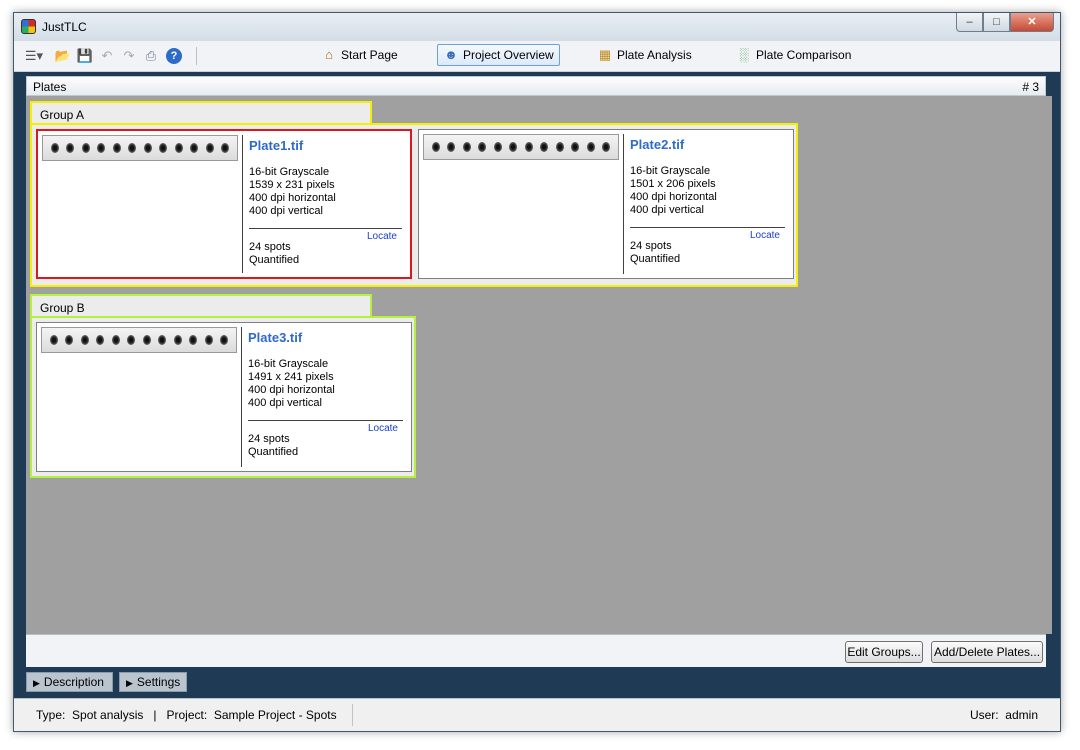  I want to click on tab-description-label: Description, so click(73, 682).